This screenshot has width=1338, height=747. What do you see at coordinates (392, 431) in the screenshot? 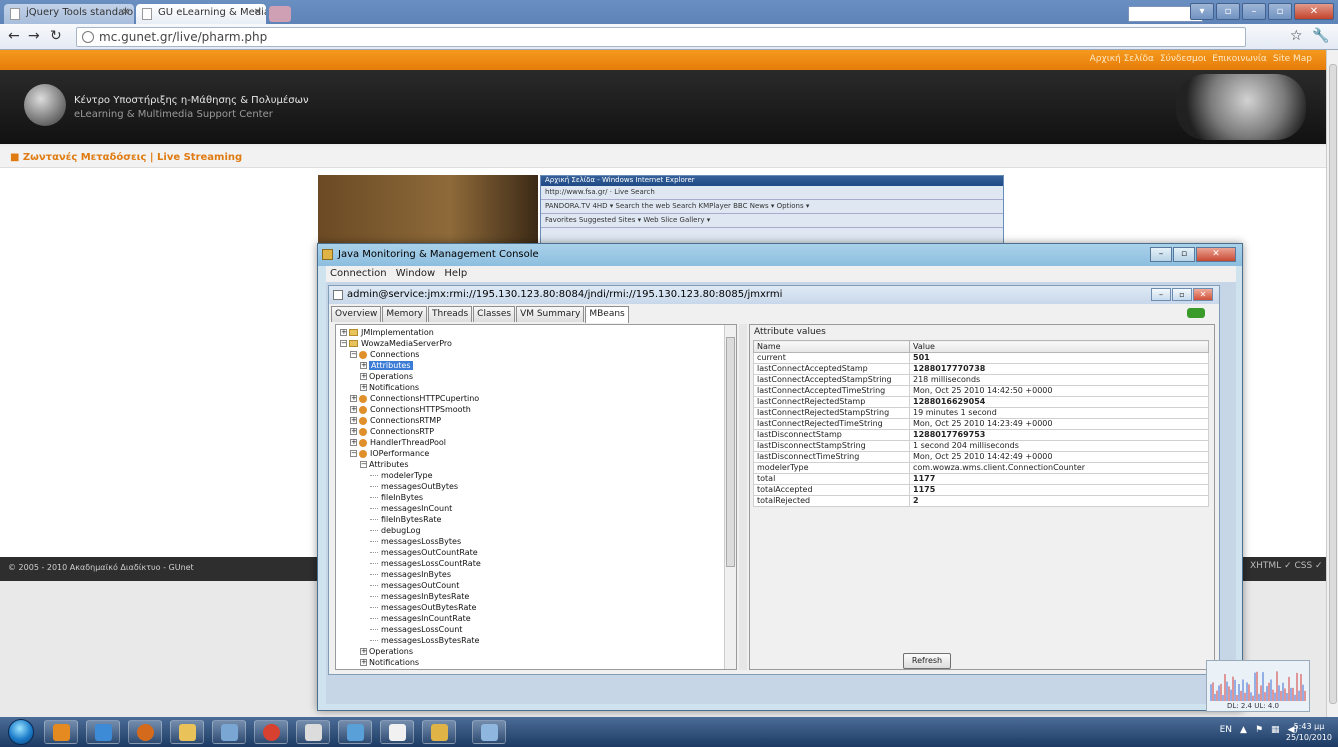
I see `tree-node: + ConnectionsRTP` at bounding box center [392, 431].